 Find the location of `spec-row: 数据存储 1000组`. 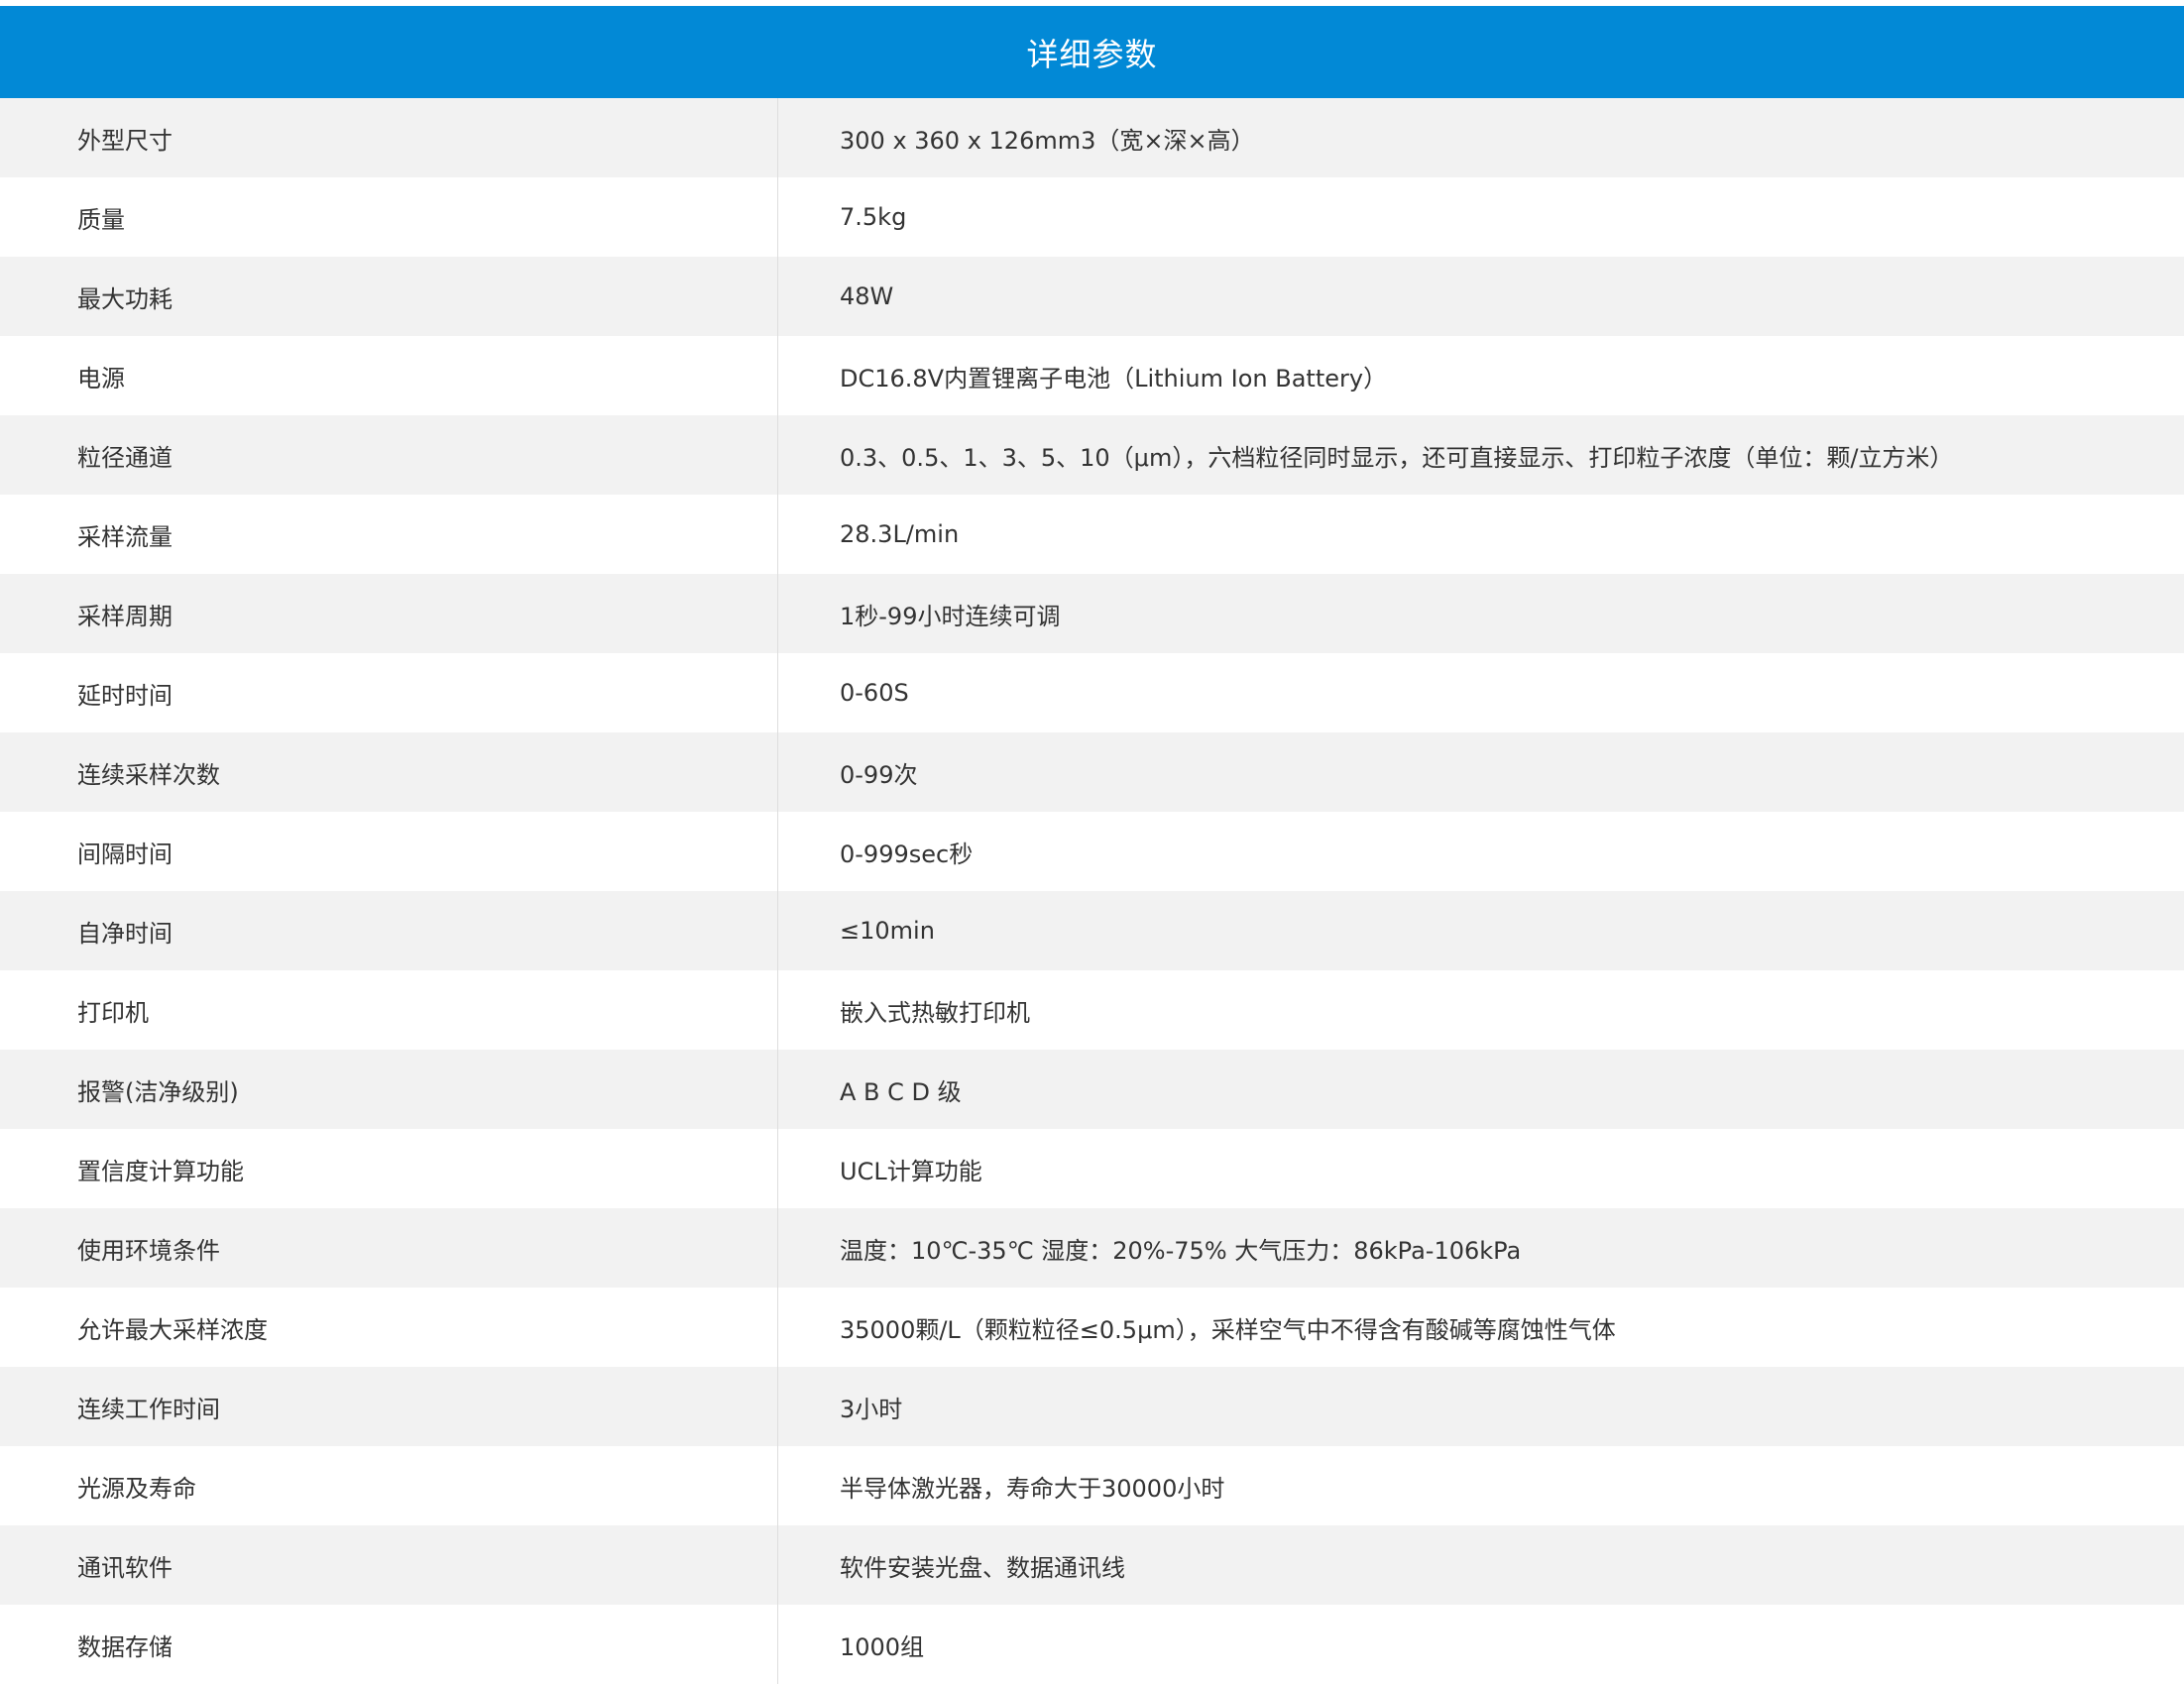

spec-row: 数据存储 1000组 is located at coordinates (1092, 1644).